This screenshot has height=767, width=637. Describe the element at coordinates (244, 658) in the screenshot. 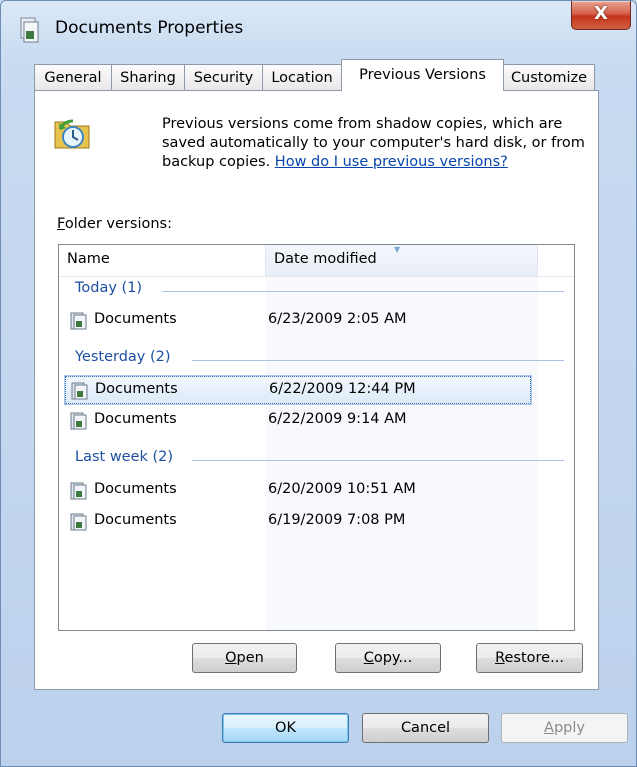

I see `open-button: Open` at that location.